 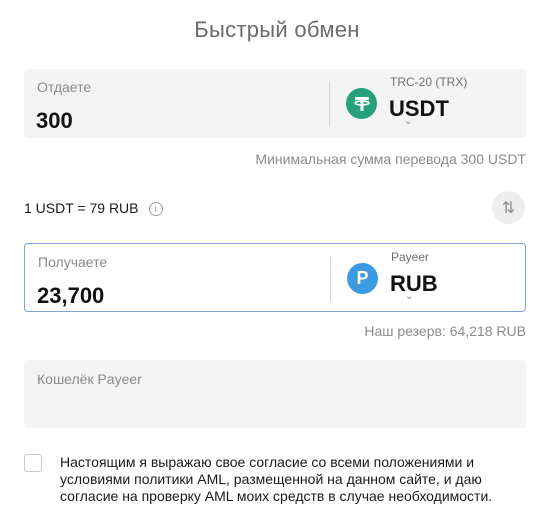 I want to click on consent-checkbox, so click(x=33, y=463).